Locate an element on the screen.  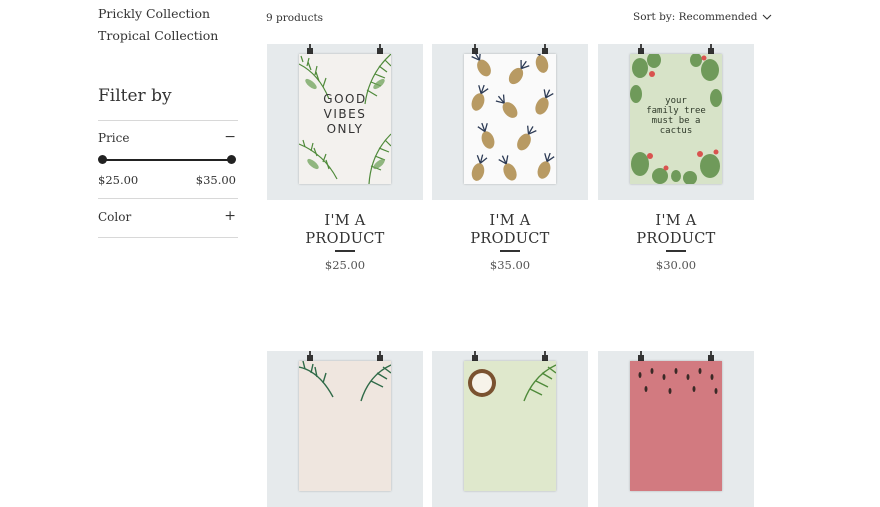
sort-dropdown: Sort by: Recommended is located at coordinates (702, 17).